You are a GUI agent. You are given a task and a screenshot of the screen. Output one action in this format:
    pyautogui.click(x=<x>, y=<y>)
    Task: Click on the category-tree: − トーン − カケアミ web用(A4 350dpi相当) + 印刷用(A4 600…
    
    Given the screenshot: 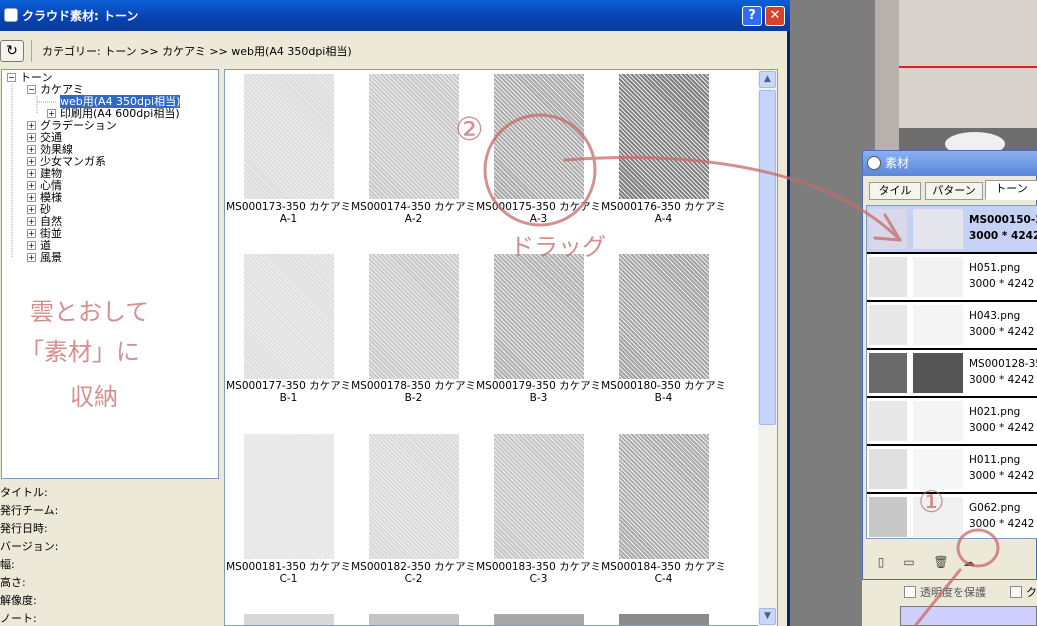 What is the action you would take?
    pyautogui.click(x=110, y=274)
    